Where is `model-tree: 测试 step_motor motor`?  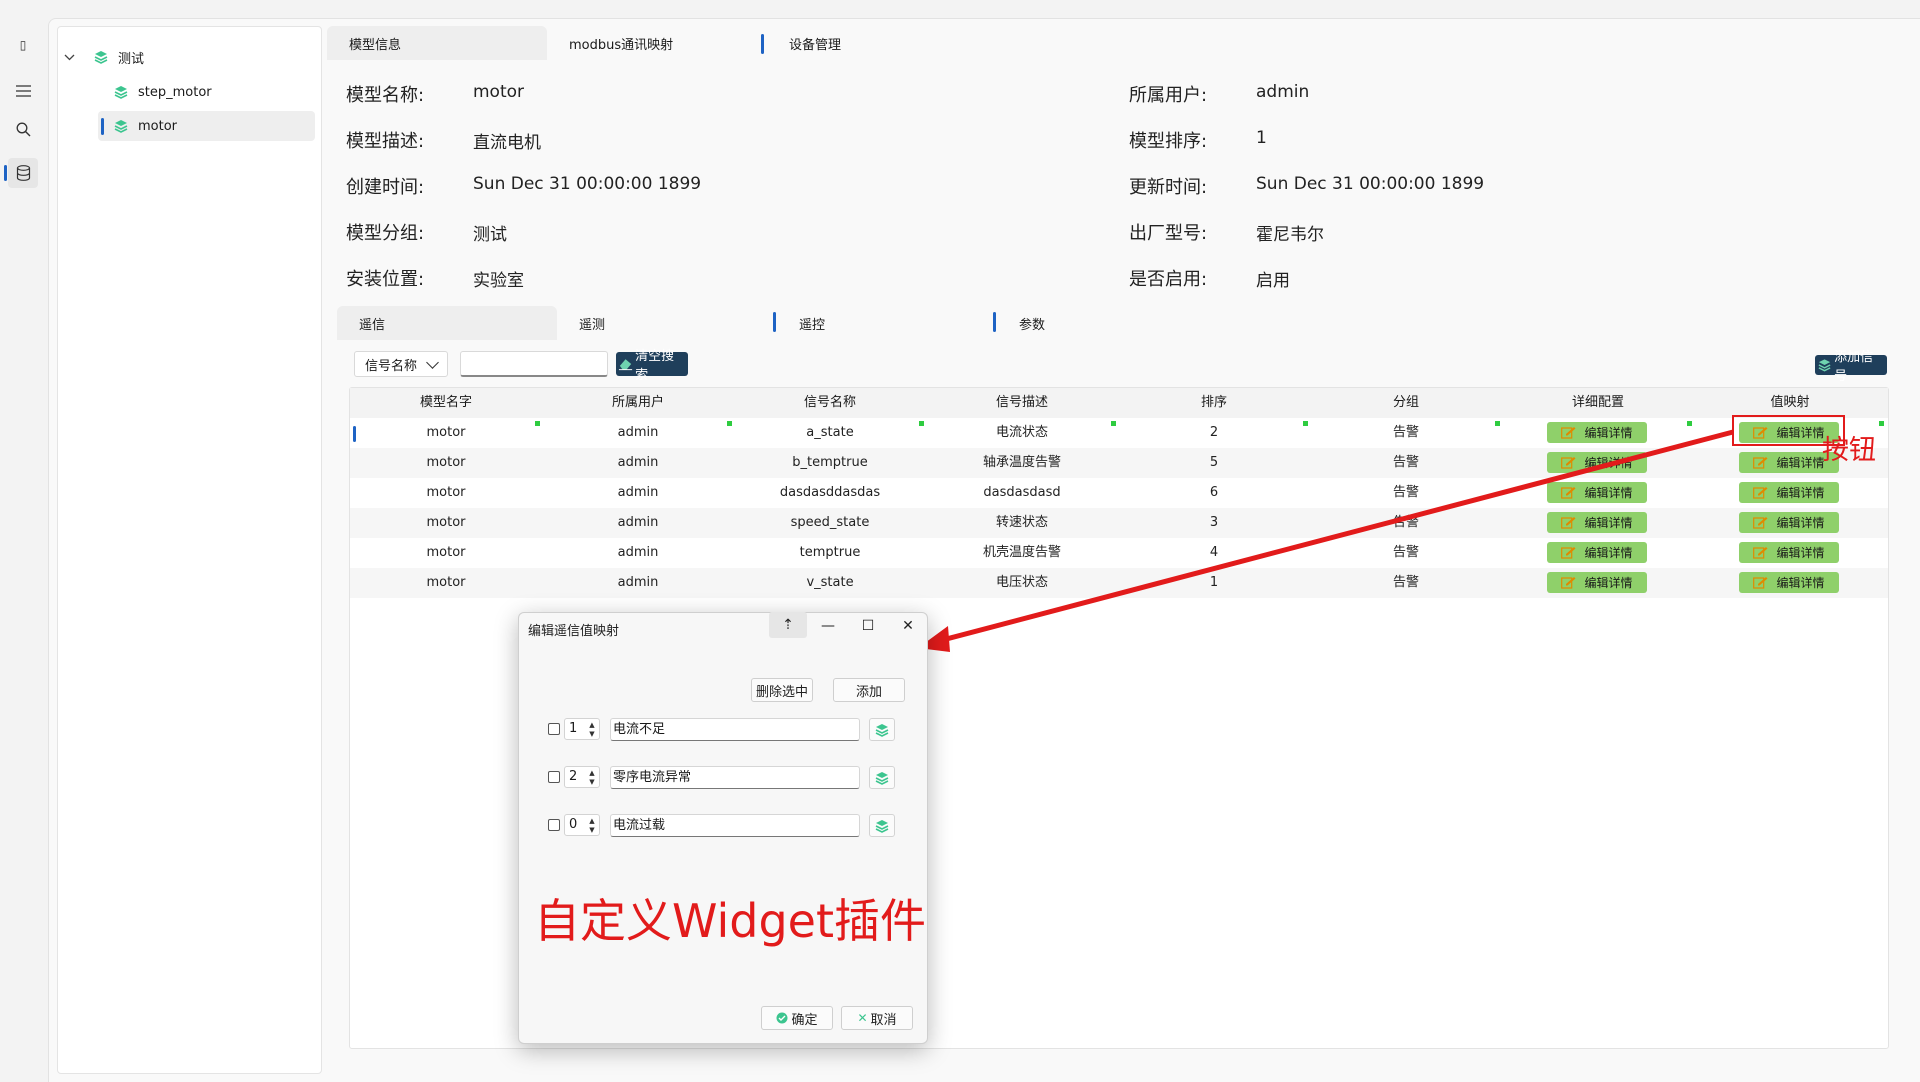 model-tree: 测试 step_motor motor is located at coordinates (189, 550).